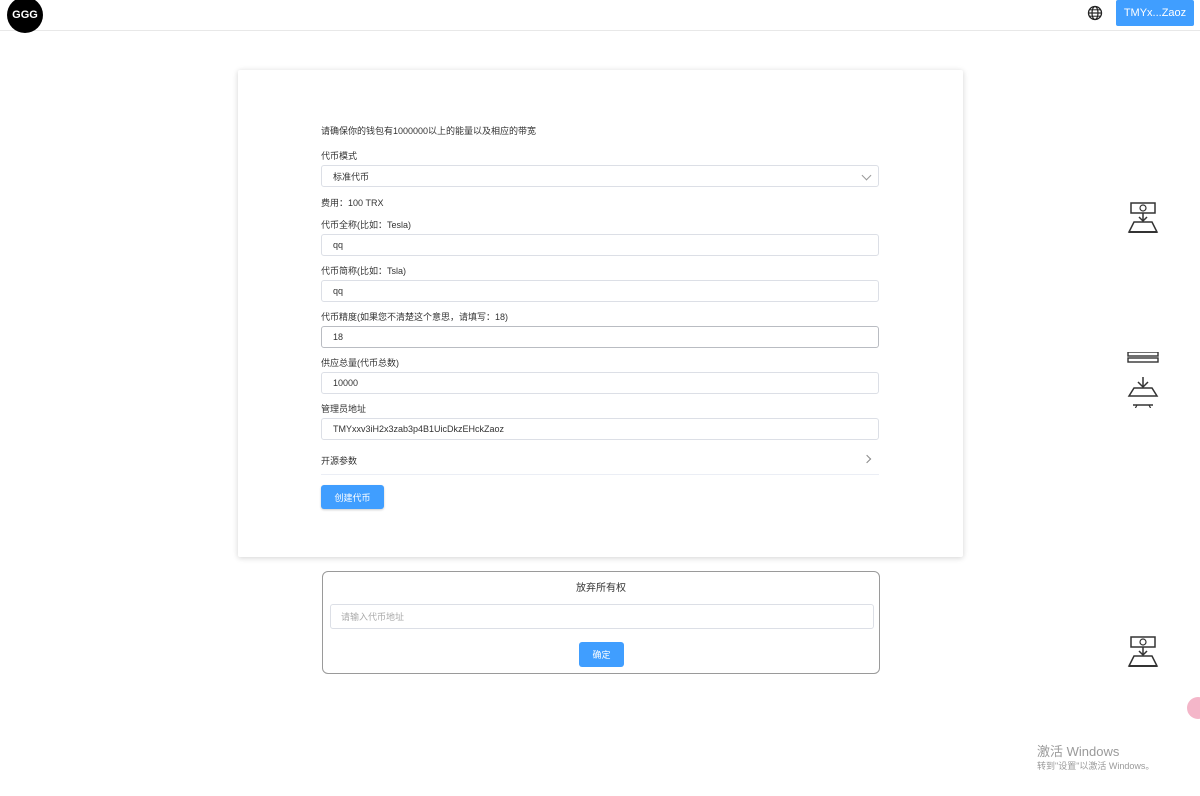 The width and height of the screenshot is (1200, 796). Describe the element at coordinates (867, 459) in the screenshot. I see `chevron-right-icon` at that location.